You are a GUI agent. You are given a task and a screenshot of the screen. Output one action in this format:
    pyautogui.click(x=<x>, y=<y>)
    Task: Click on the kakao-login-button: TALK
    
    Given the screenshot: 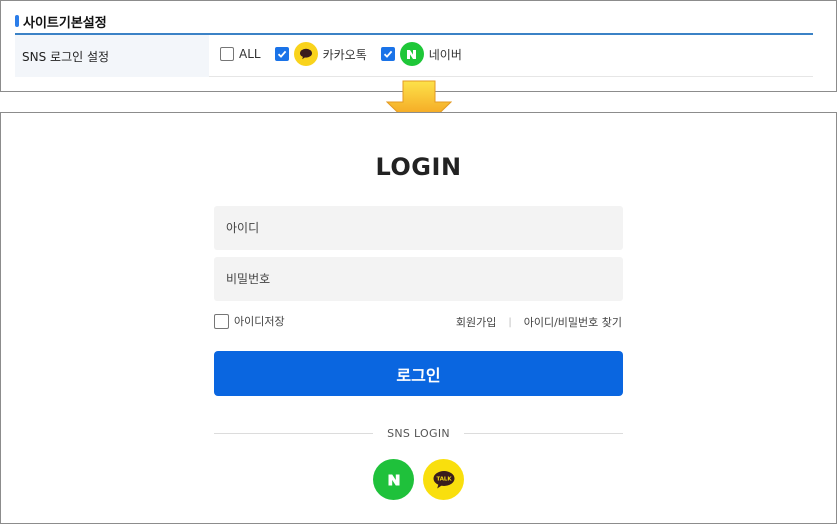 What is the action you would take?
    pyautogui.click(x=443, y=479)
    